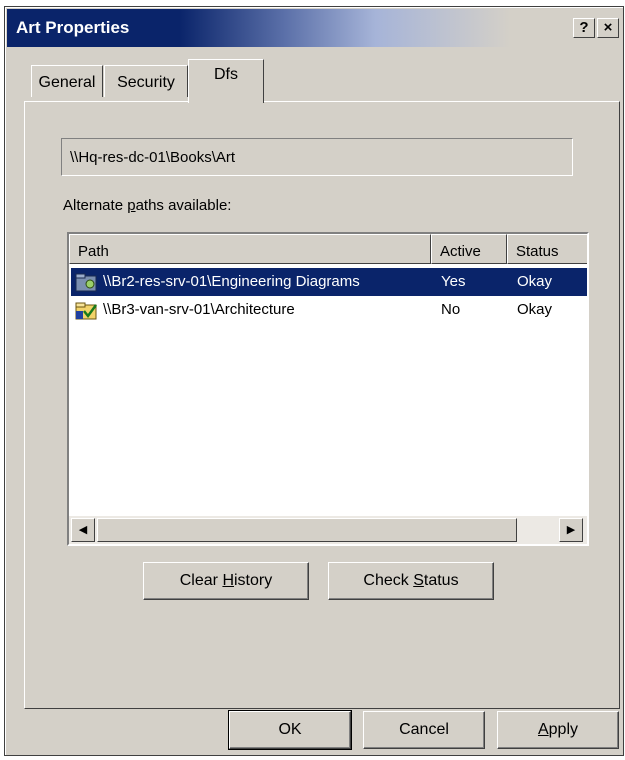  What do you see at coordinates (199, 309) in the screenshot?
I see `row-path: \\Br3-van-srv-01\Architecture` at bounding box center [199, 309].